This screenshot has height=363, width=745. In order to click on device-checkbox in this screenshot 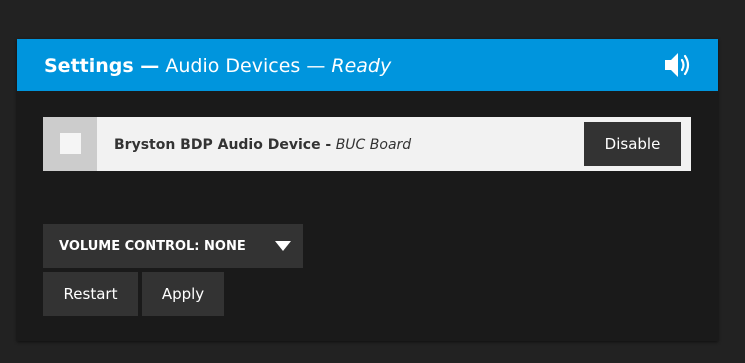, I will do `click(70, 143)`.